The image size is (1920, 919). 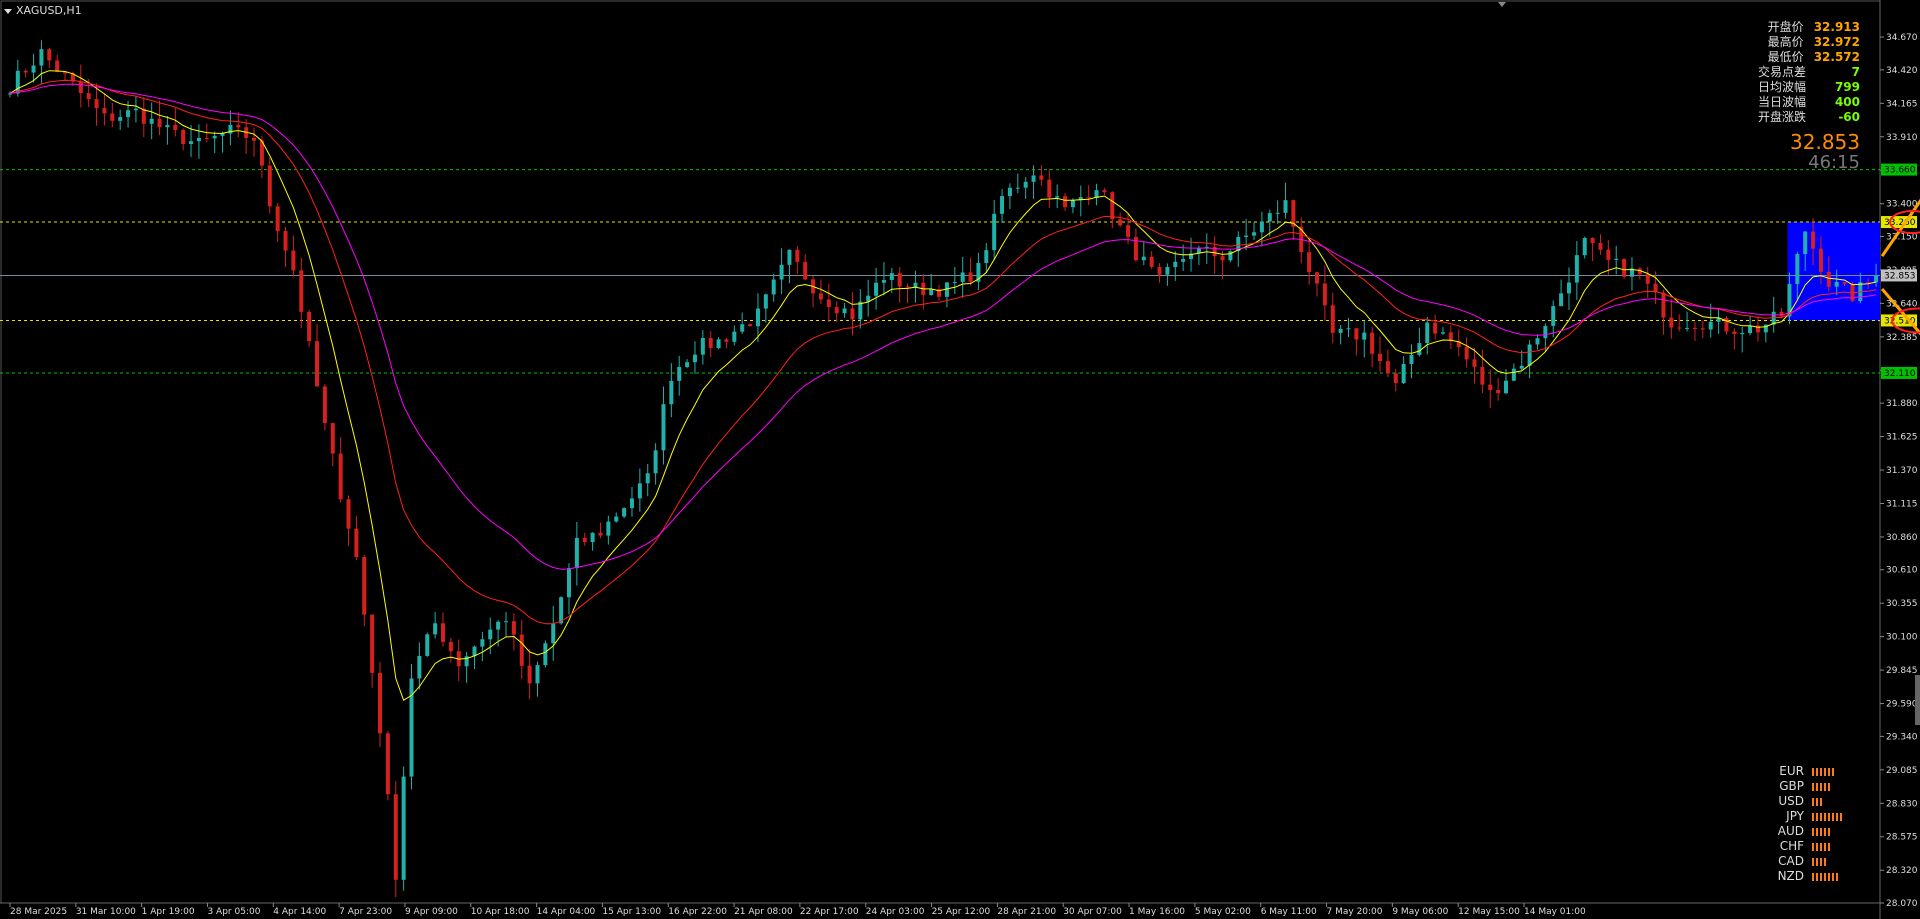 I want to click on y-tick-label: 28.320, so click(x=1902, y=871).